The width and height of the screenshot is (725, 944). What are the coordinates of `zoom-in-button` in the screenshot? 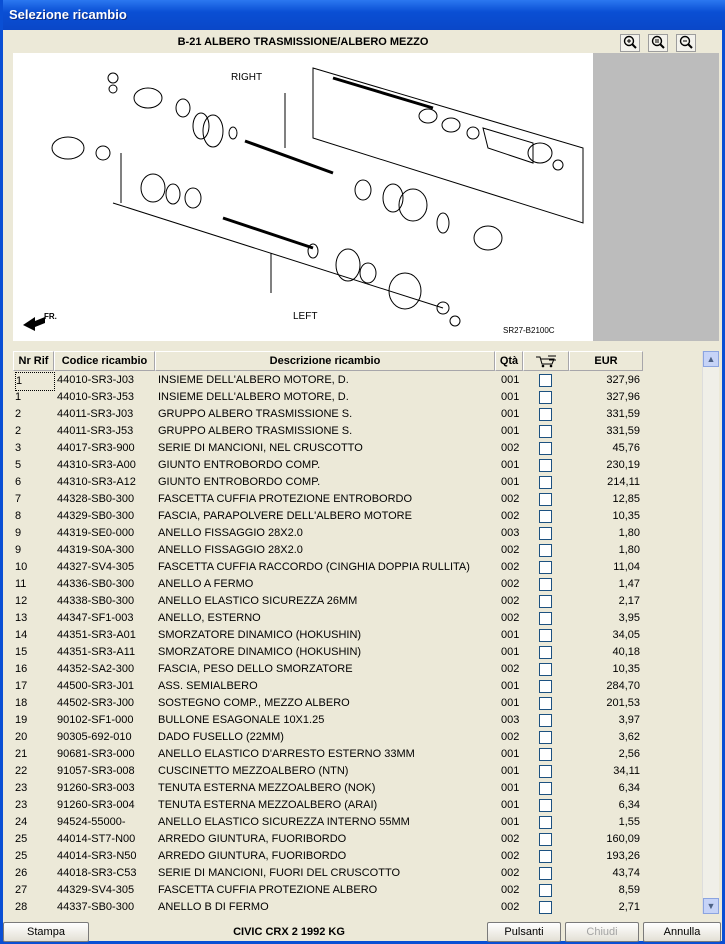 It's located at (630, 43).